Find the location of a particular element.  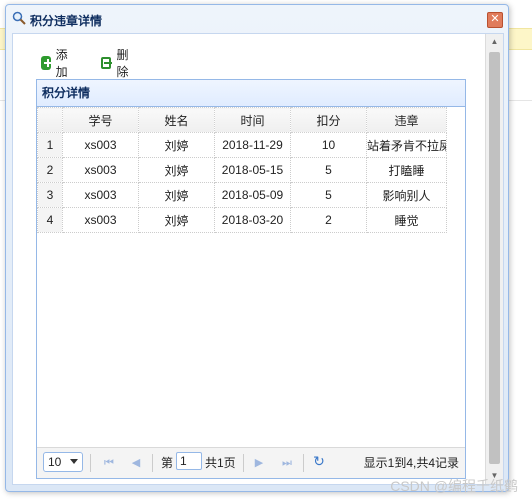

close-button: ✕ is located at coordinates (495, 20).